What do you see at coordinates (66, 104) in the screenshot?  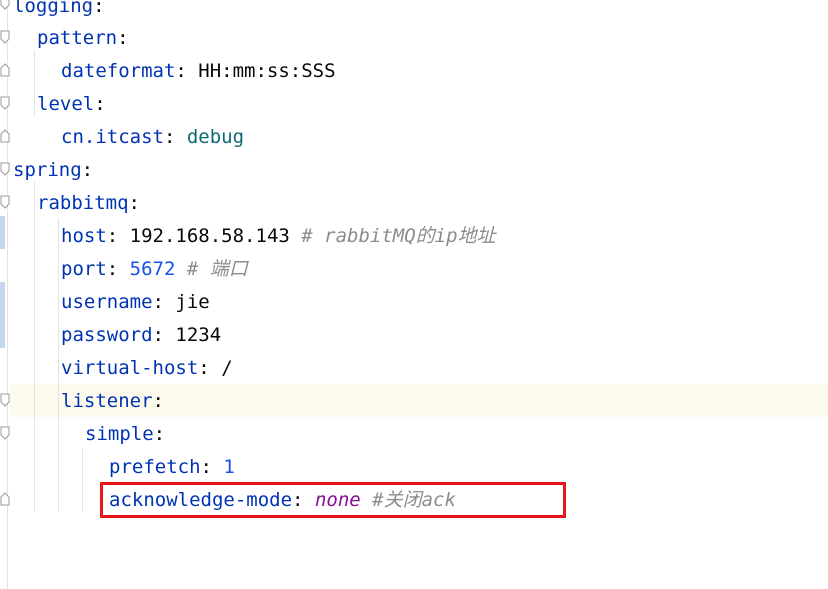 I see `yaml-key: level` at bounding box center [66, 104].